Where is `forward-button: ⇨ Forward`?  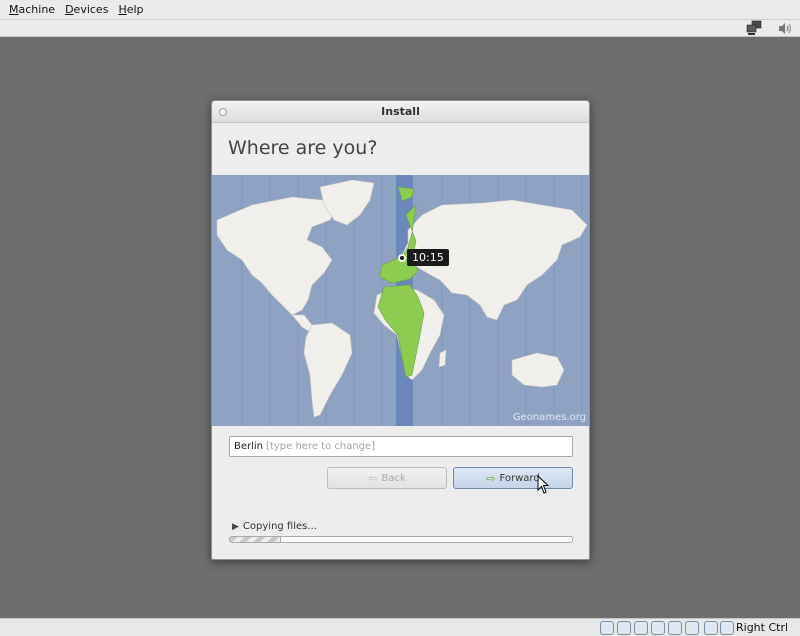
forward-button: ⇨ Forward is located at coordinates (513, 478).